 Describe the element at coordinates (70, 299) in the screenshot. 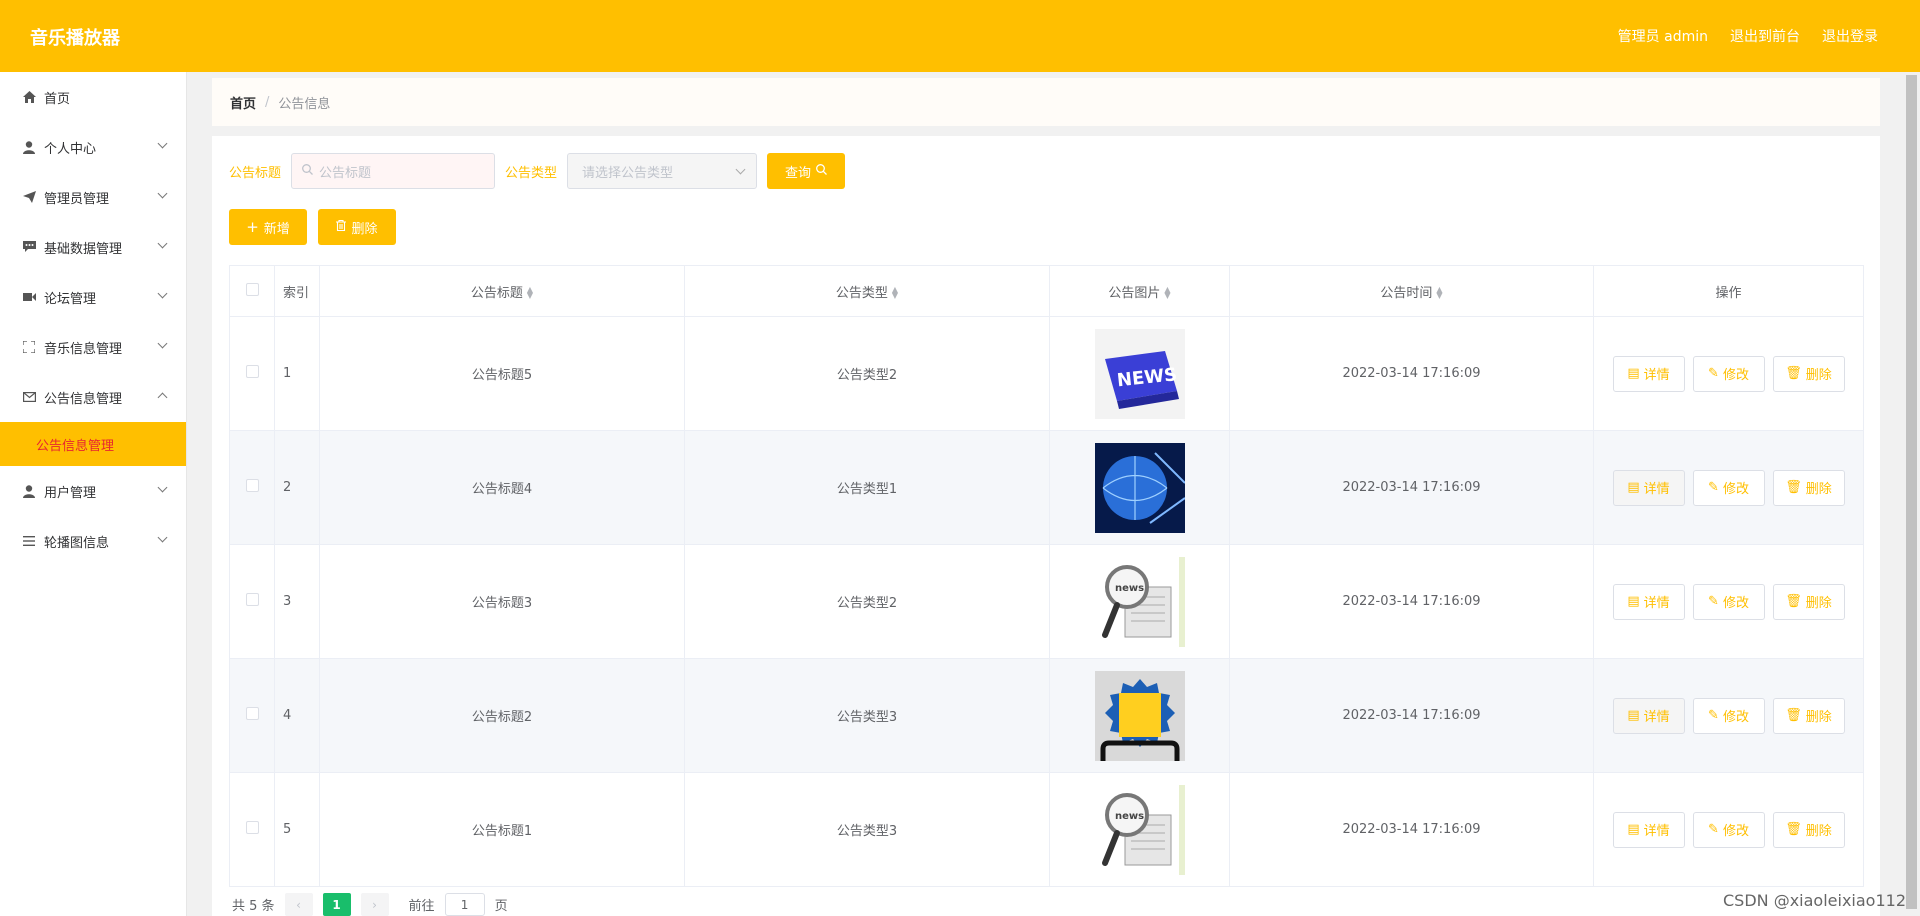

I see `sidebar-item-label: 论坛管理` at that location.